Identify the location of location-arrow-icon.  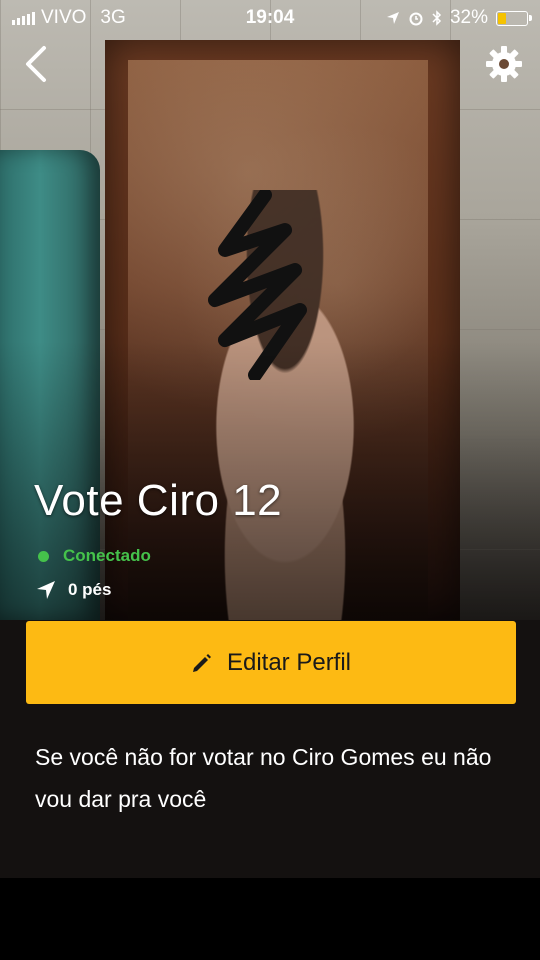
(46, 590).